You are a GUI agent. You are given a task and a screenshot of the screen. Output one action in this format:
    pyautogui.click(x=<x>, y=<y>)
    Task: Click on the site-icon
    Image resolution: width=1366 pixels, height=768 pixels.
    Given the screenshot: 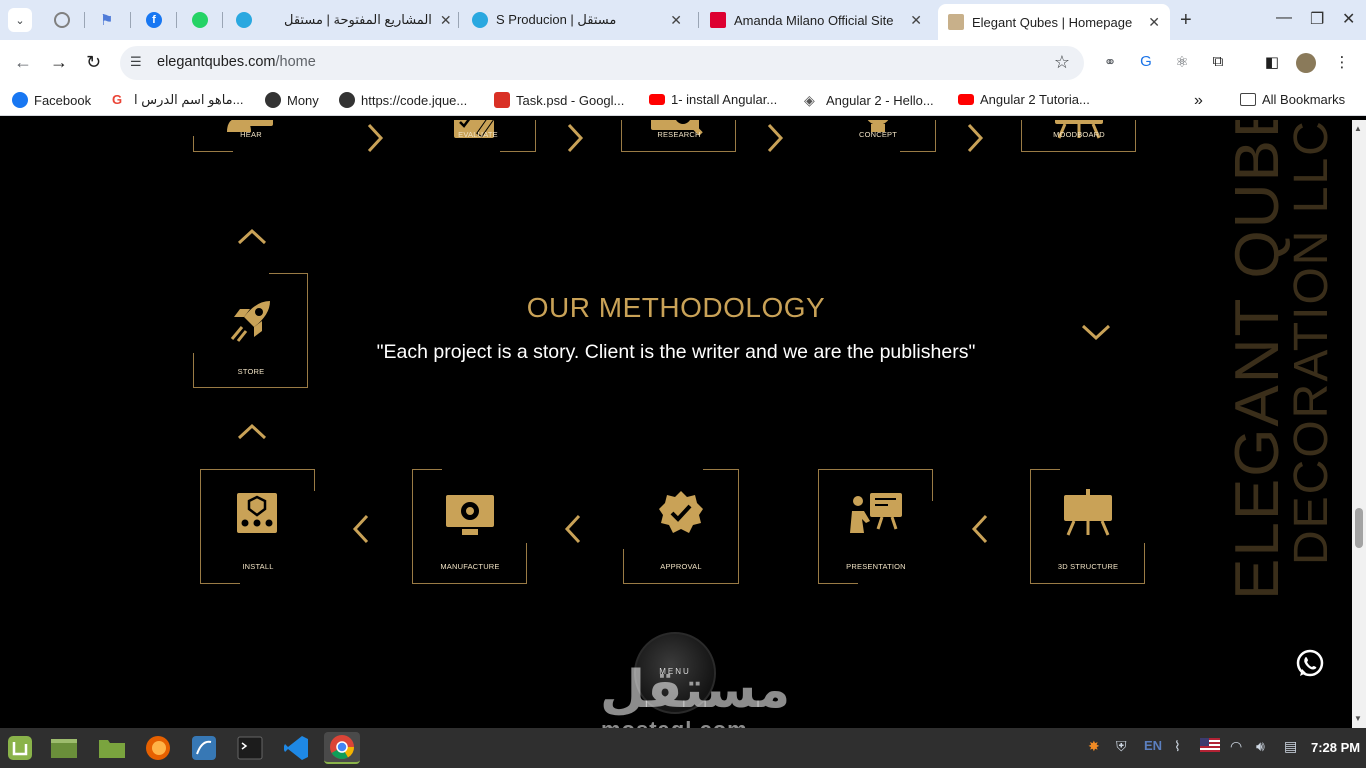 What is the action you would take?
    pyautogui.click(x=956, y=22)
    